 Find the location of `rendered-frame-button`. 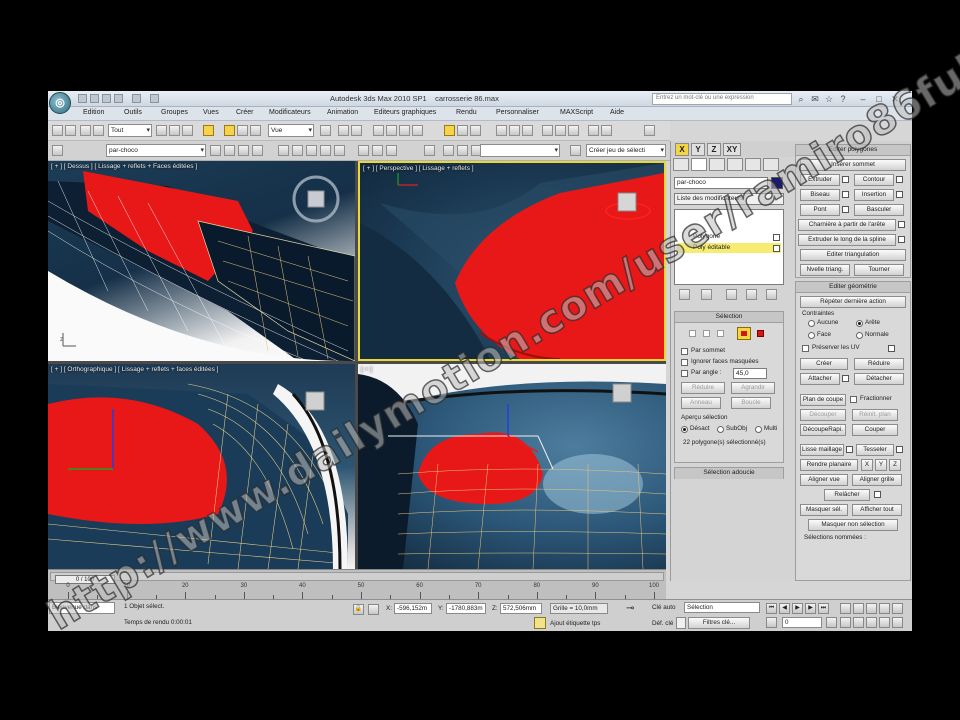

rendered-frame-button is located at coordinates (593, 130).